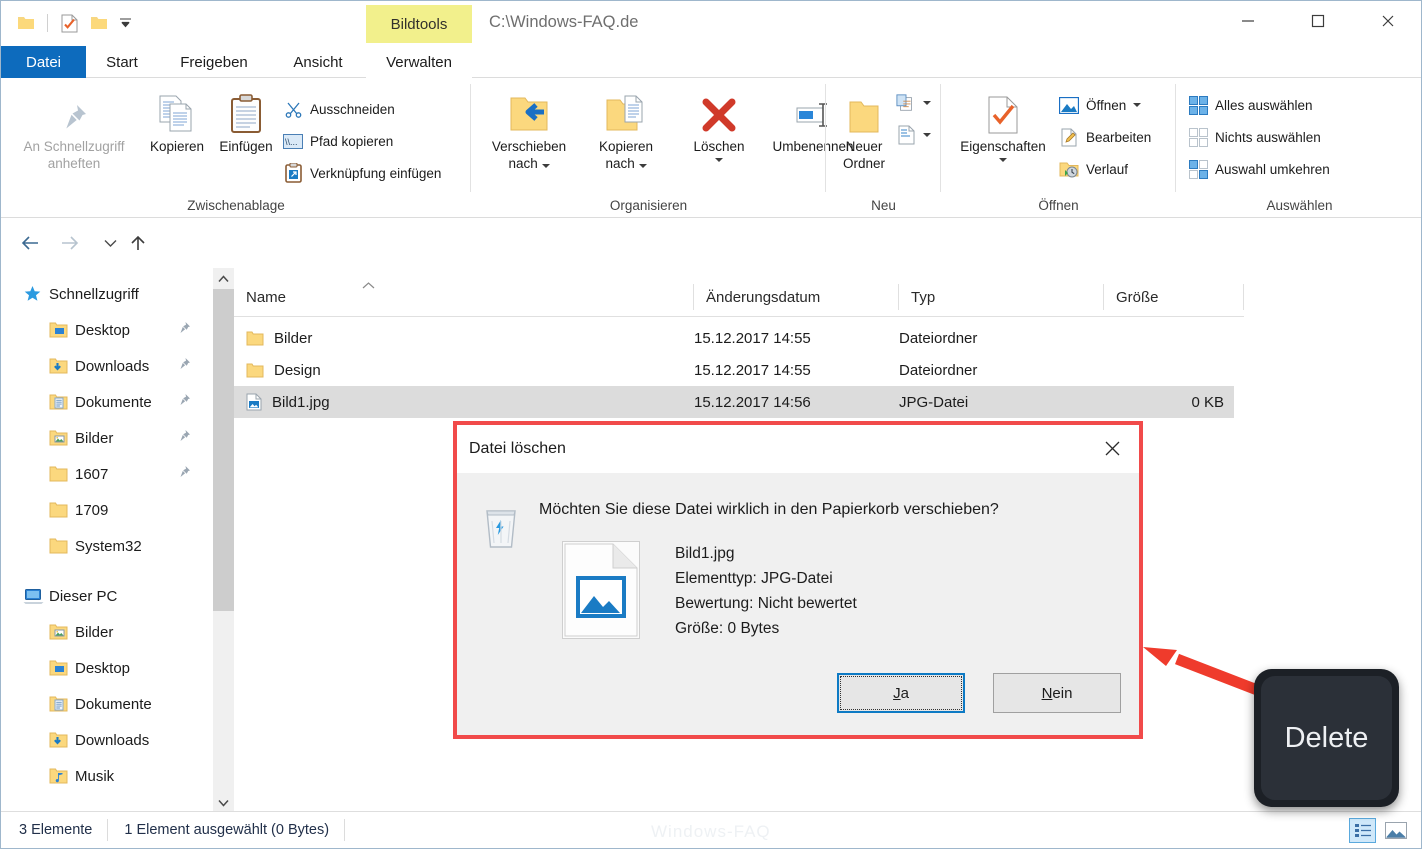 This screenshot has height=849, width=1422. What do you see at coordinates (70, 243) in the screenshot?
I see `forward-button` at bounding box center [70, 243].